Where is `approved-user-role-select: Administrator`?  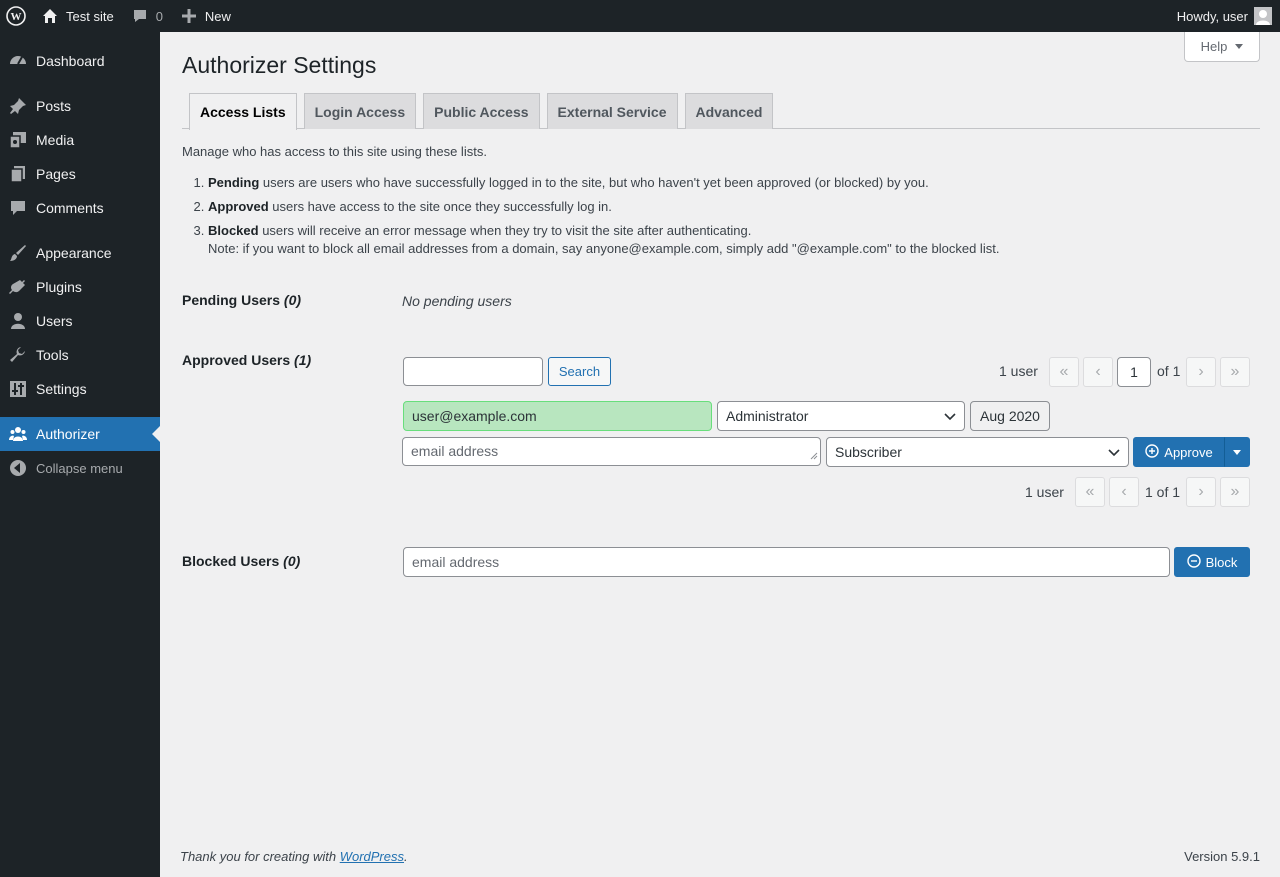 approved-user-role-select: Administrator is located at coordinates (841, 416).